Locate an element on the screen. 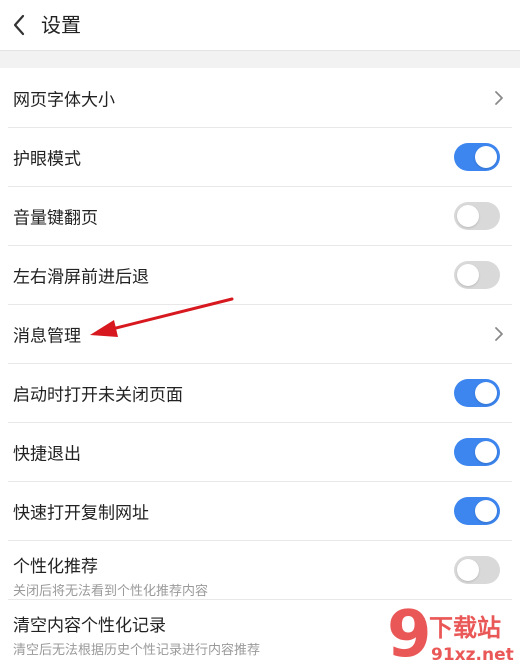  setting-restore-pages: 启动时打开未关闭页面 is located at coordinates (260, 392).